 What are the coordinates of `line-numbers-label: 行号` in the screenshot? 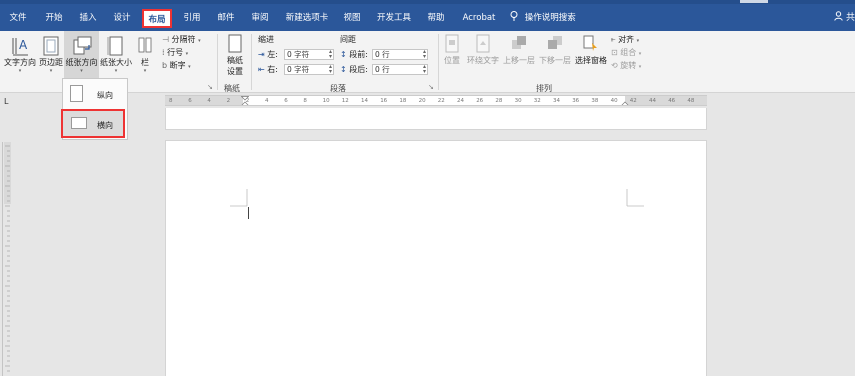 It's located at (175, 52).